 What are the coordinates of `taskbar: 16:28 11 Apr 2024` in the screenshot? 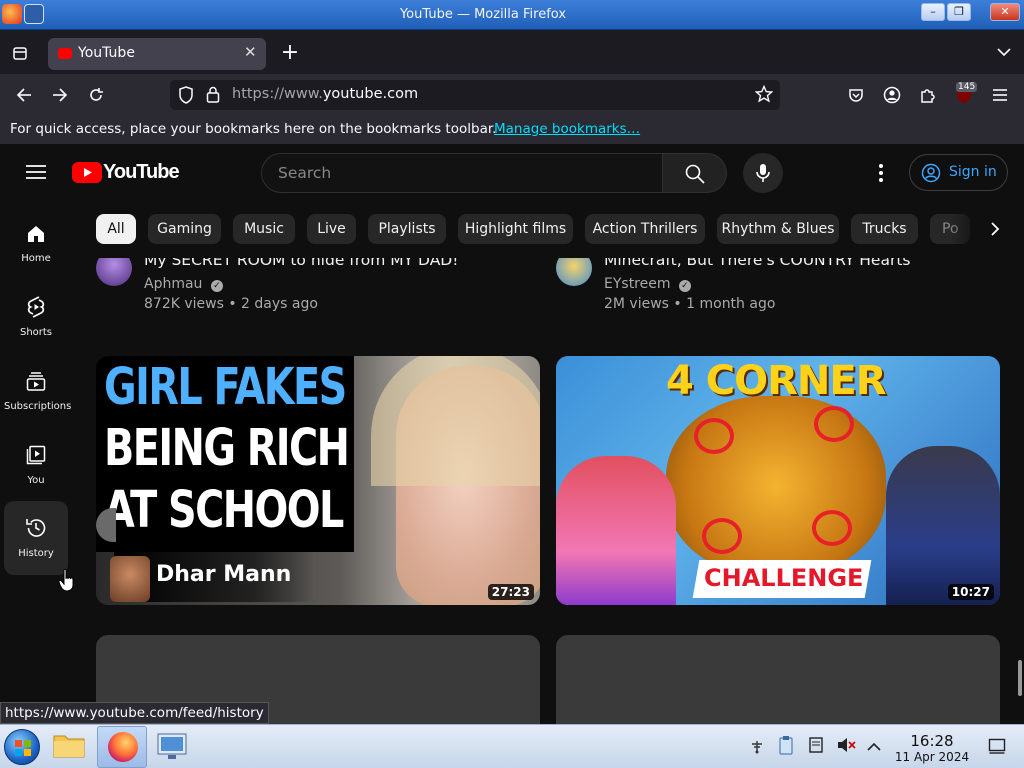 It's located at (512, 746).